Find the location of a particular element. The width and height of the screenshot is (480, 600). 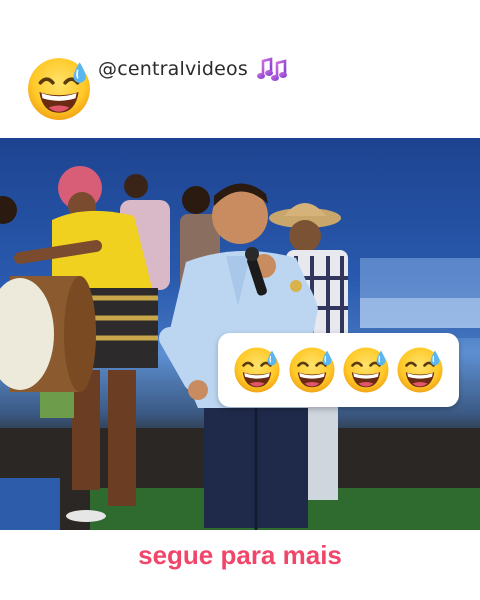

follow-call-to-action: segue para mais is located at coordinates (240, 555).